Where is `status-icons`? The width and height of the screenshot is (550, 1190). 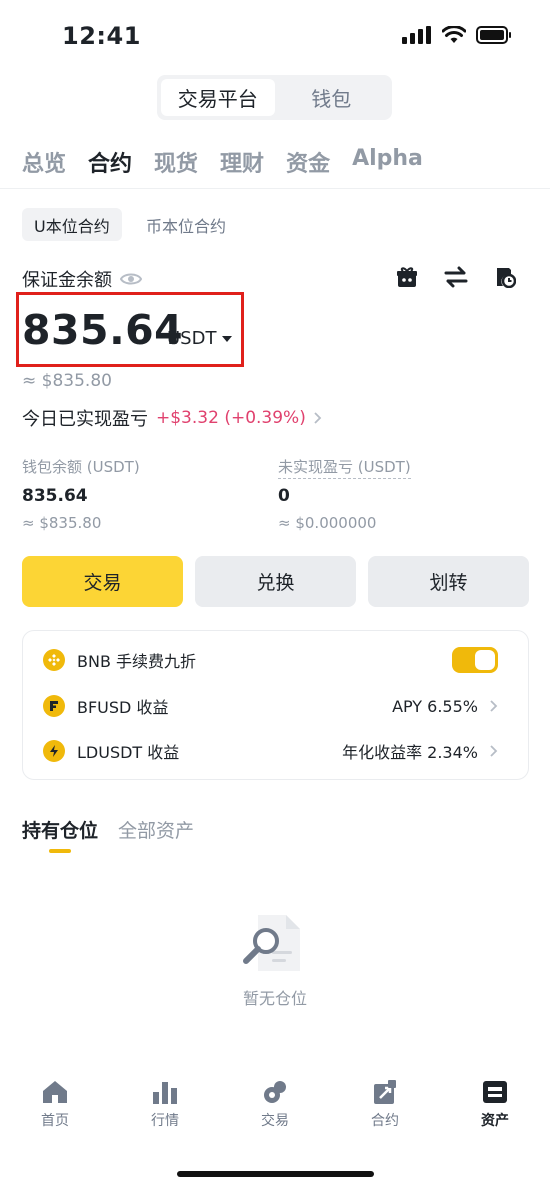
status-icons is located at coordinates (457, 35).